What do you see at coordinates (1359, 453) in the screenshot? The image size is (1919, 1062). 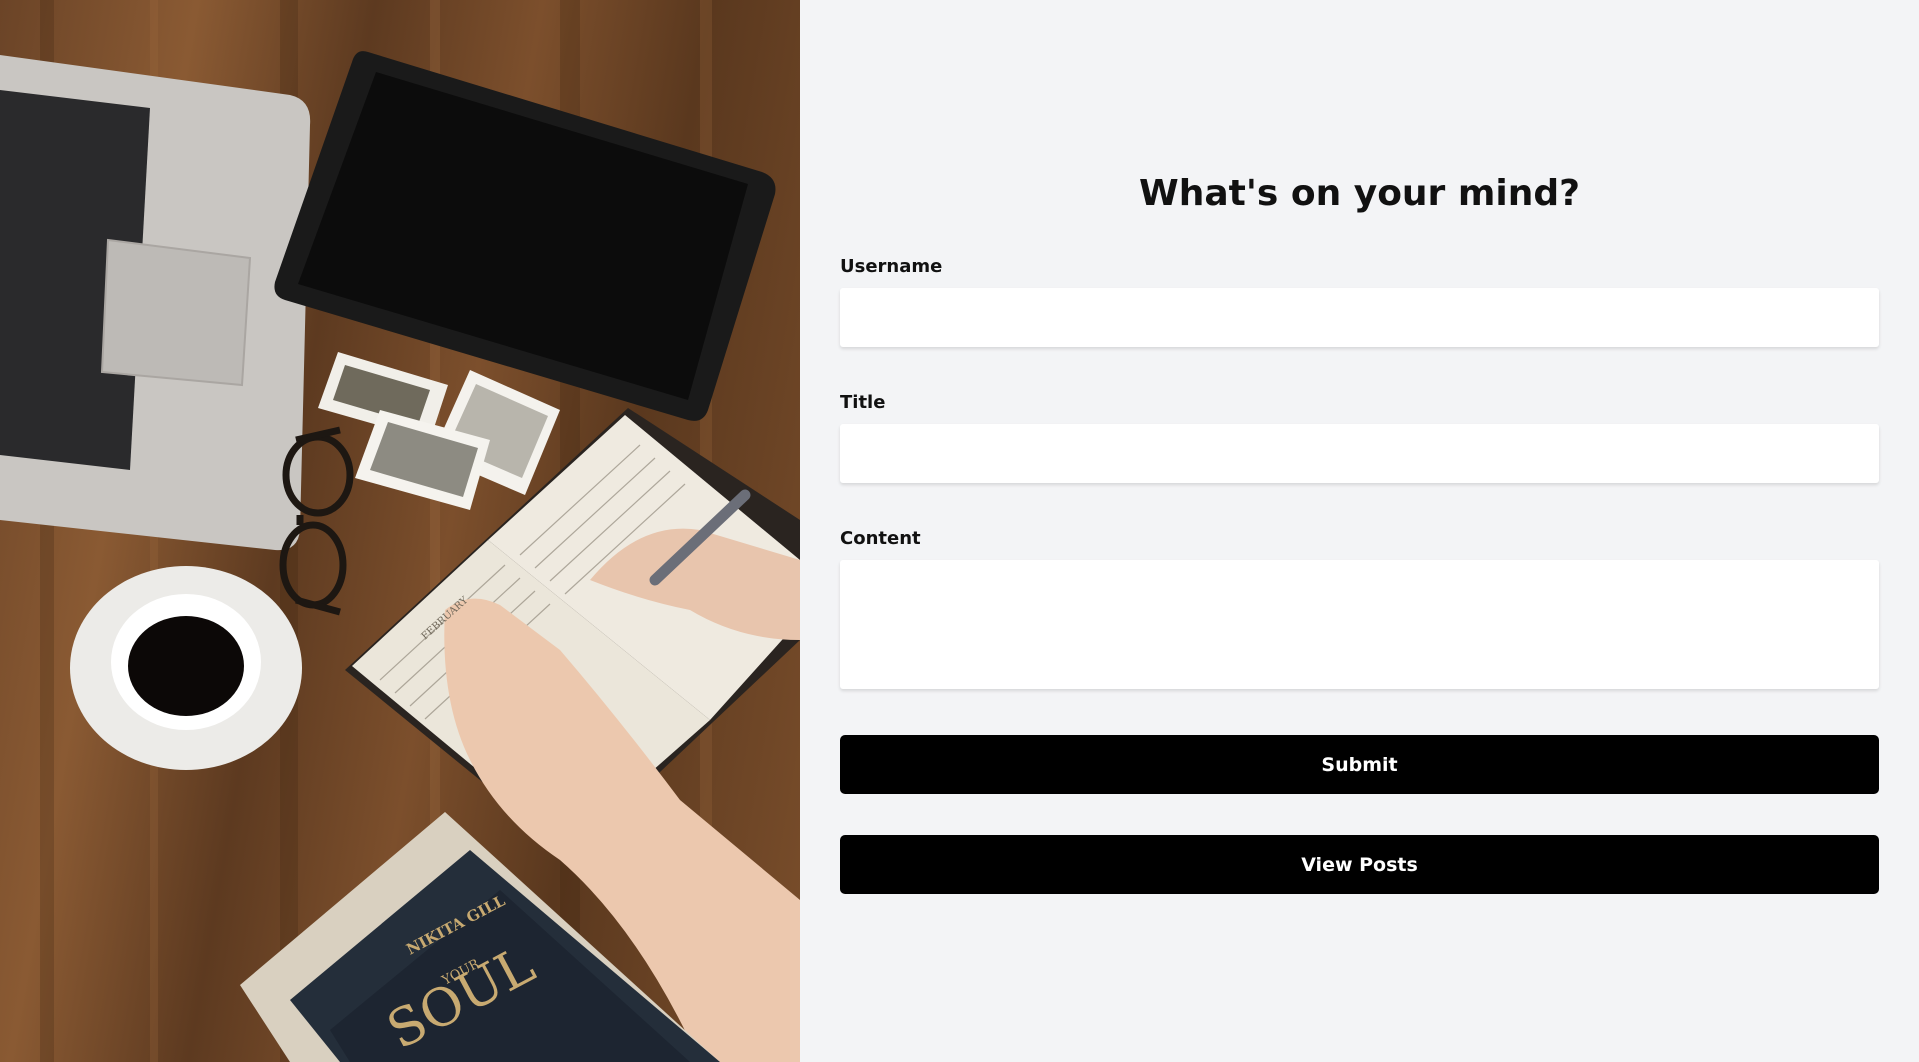 I see `title-input` at bounding box center [1359, 453].